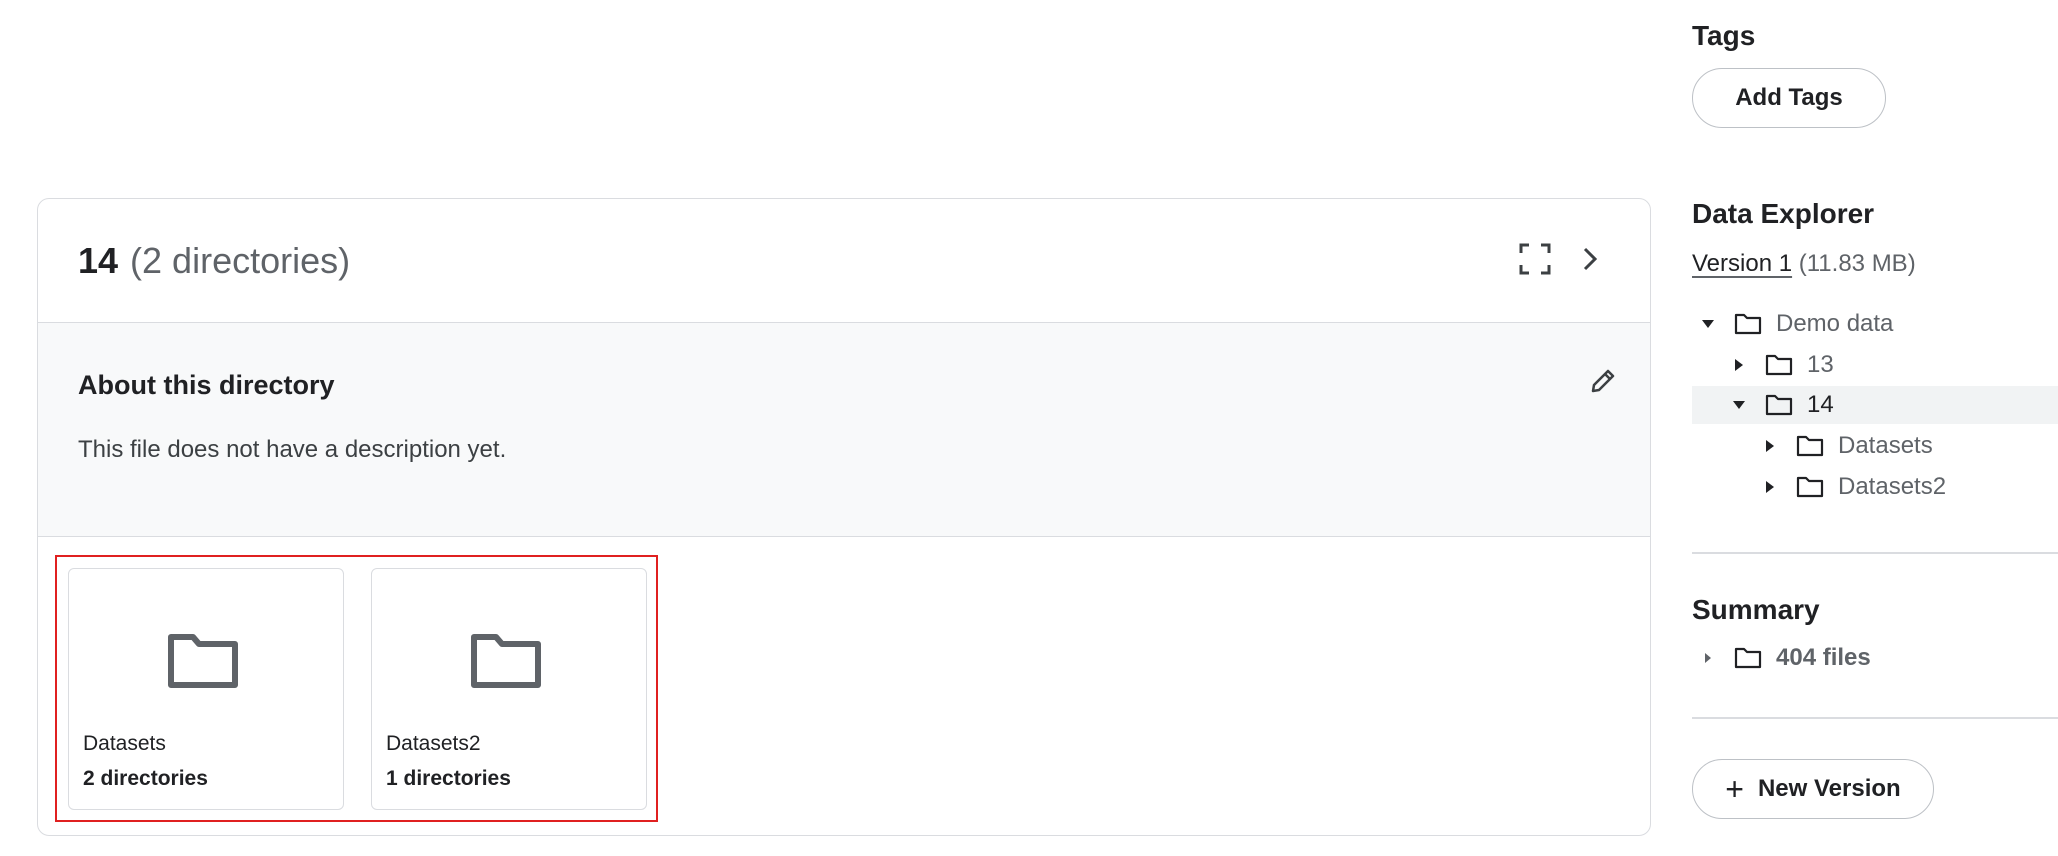  I want to click on tree-item-datasets2: Datasets2, so click(1875, 487).